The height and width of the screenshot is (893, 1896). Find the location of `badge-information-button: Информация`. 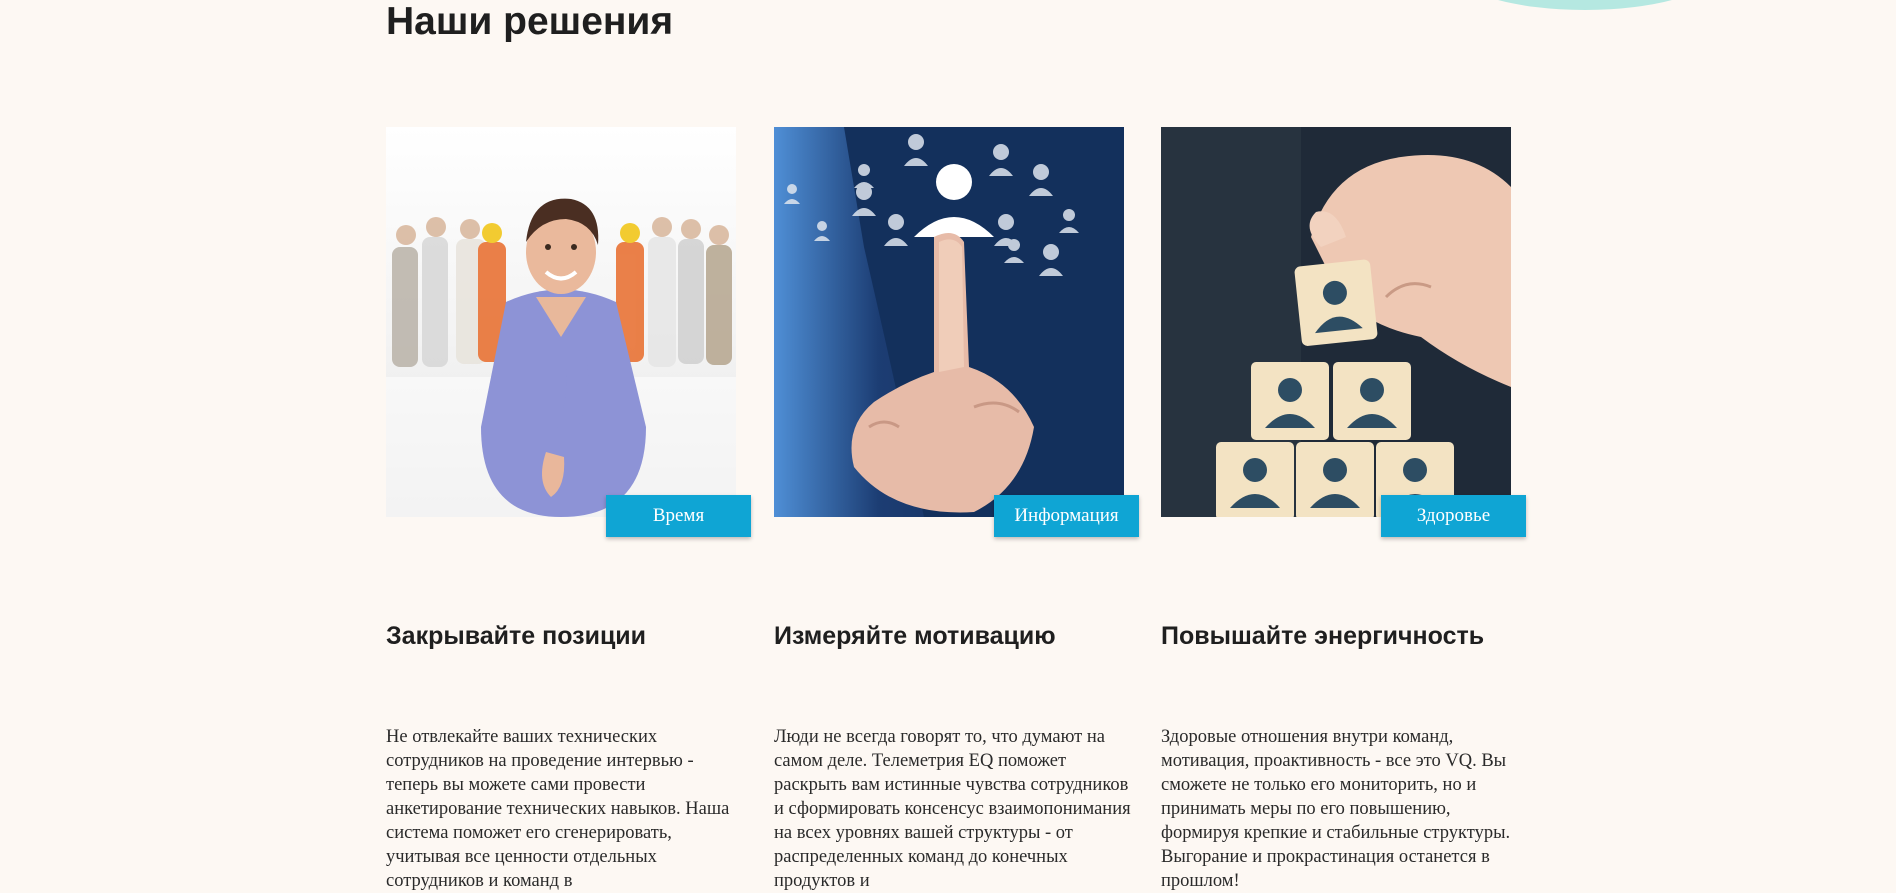

badge-information-button: Информация is located at coordinates (1066, 516).